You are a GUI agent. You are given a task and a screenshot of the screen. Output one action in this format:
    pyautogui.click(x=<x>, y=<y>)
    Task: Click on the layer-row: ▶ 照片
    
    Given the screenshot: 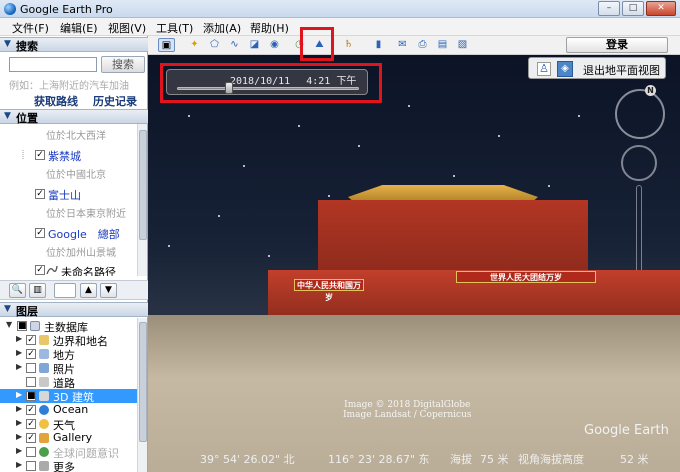 What is the action you would take?
    pyautogui.click(x=69, y=368)
    